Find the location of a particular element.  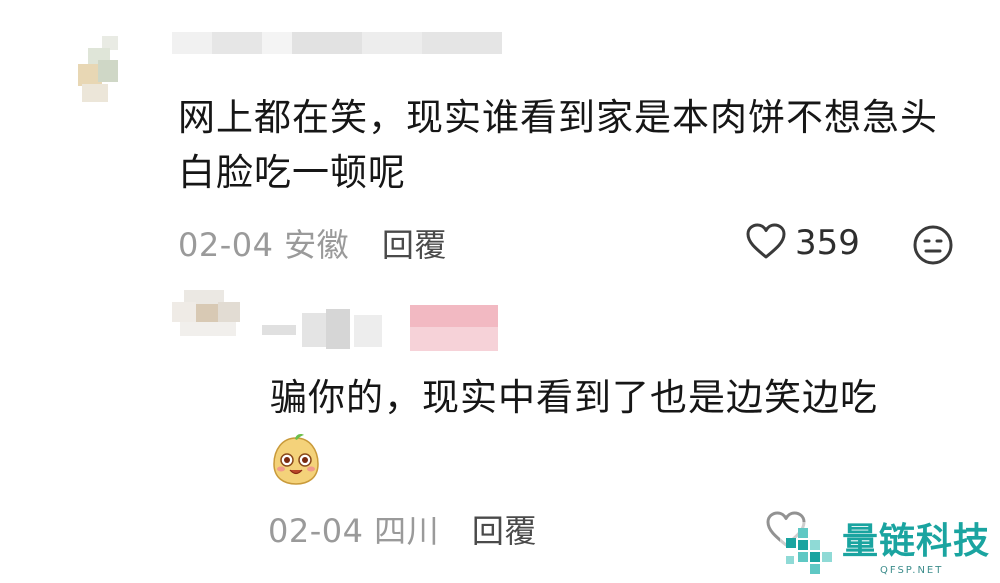

avatar is located at coordinates (99, 71).